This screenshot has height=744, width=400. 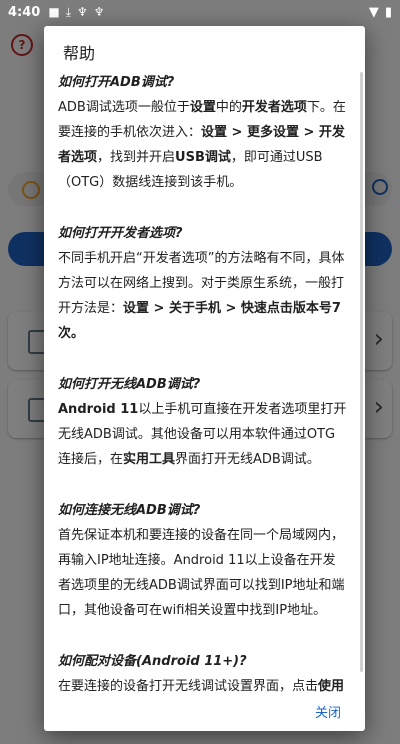 I want to click on help-question: 如何打开ADB调试?, so click(x=116, y=82).